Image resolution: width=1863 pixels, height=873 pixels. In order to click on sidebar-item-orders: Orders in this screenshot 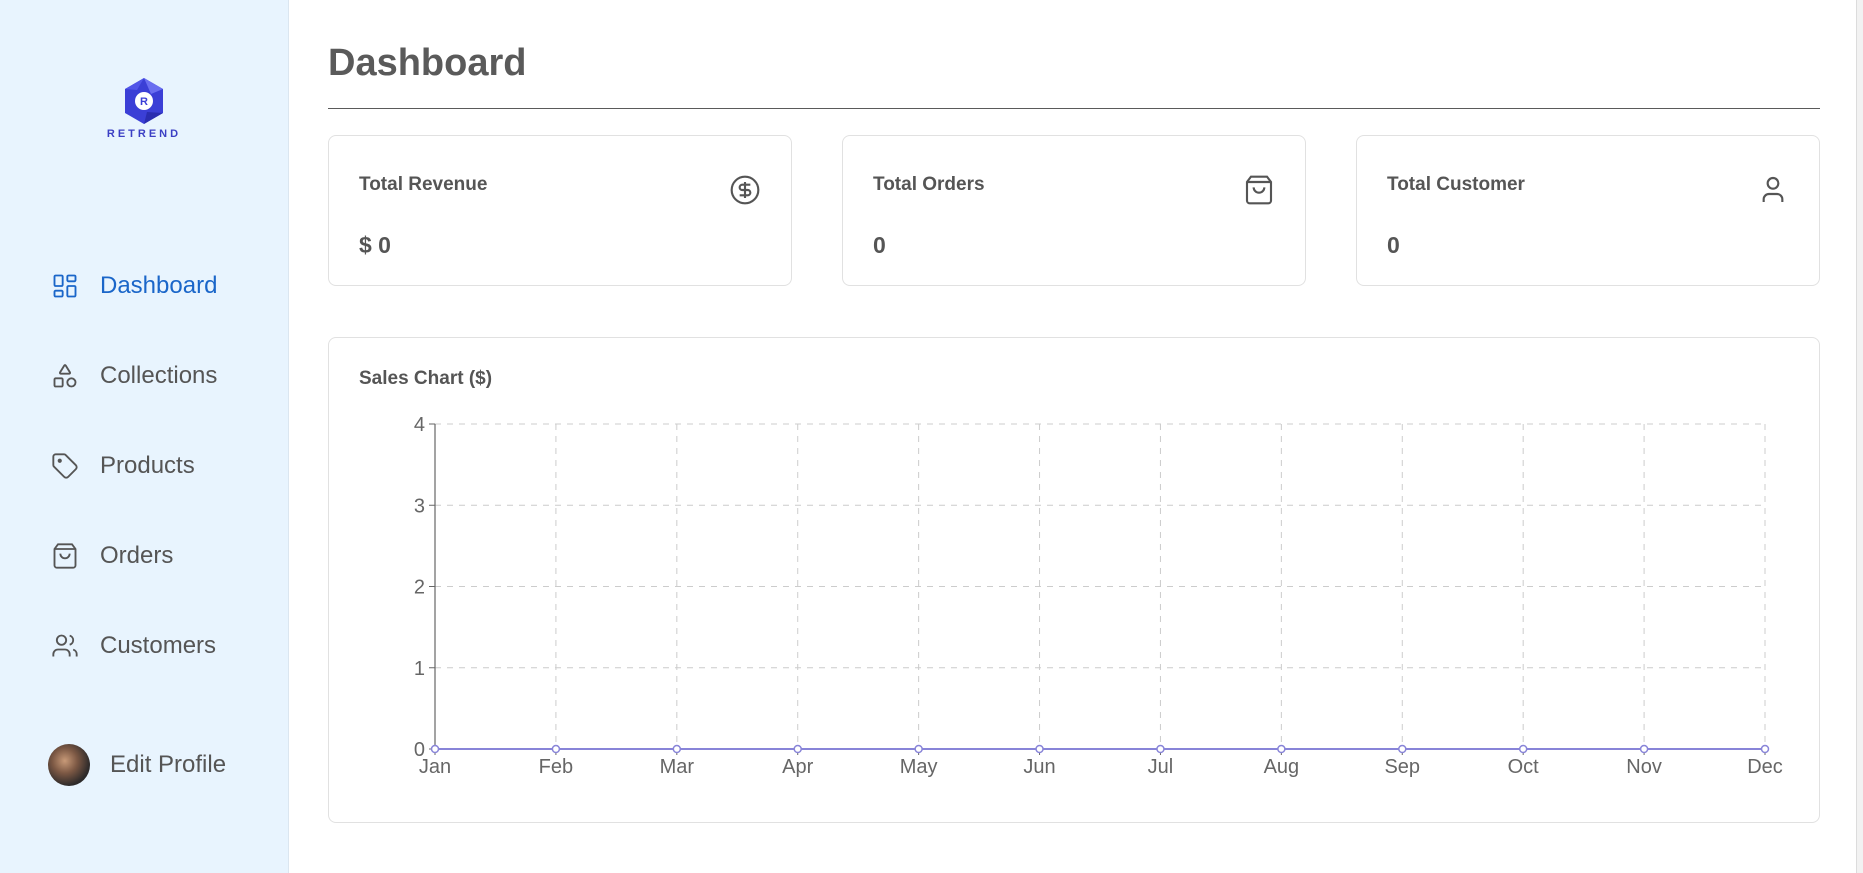, I will do `click(110, 556)`.